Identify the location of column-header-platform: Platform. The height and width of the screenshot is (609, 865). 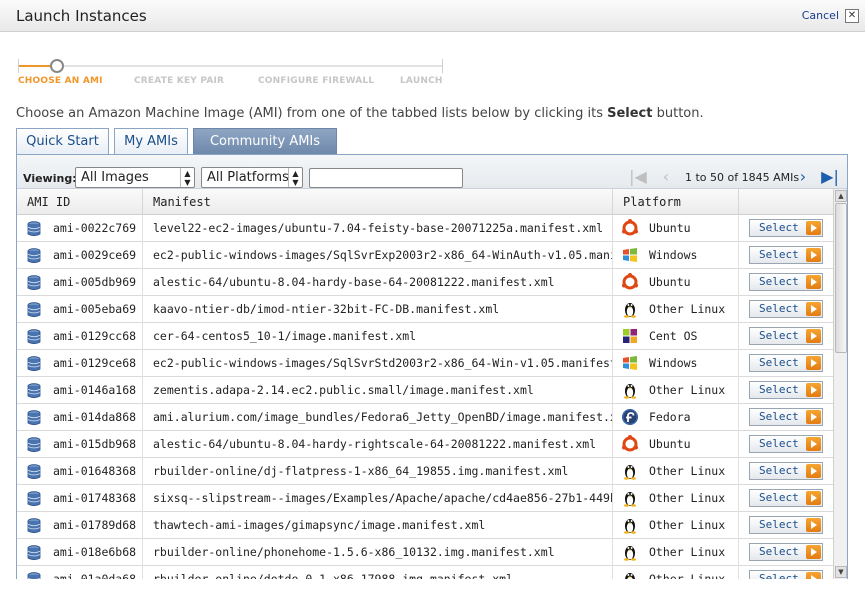
(676, 202).